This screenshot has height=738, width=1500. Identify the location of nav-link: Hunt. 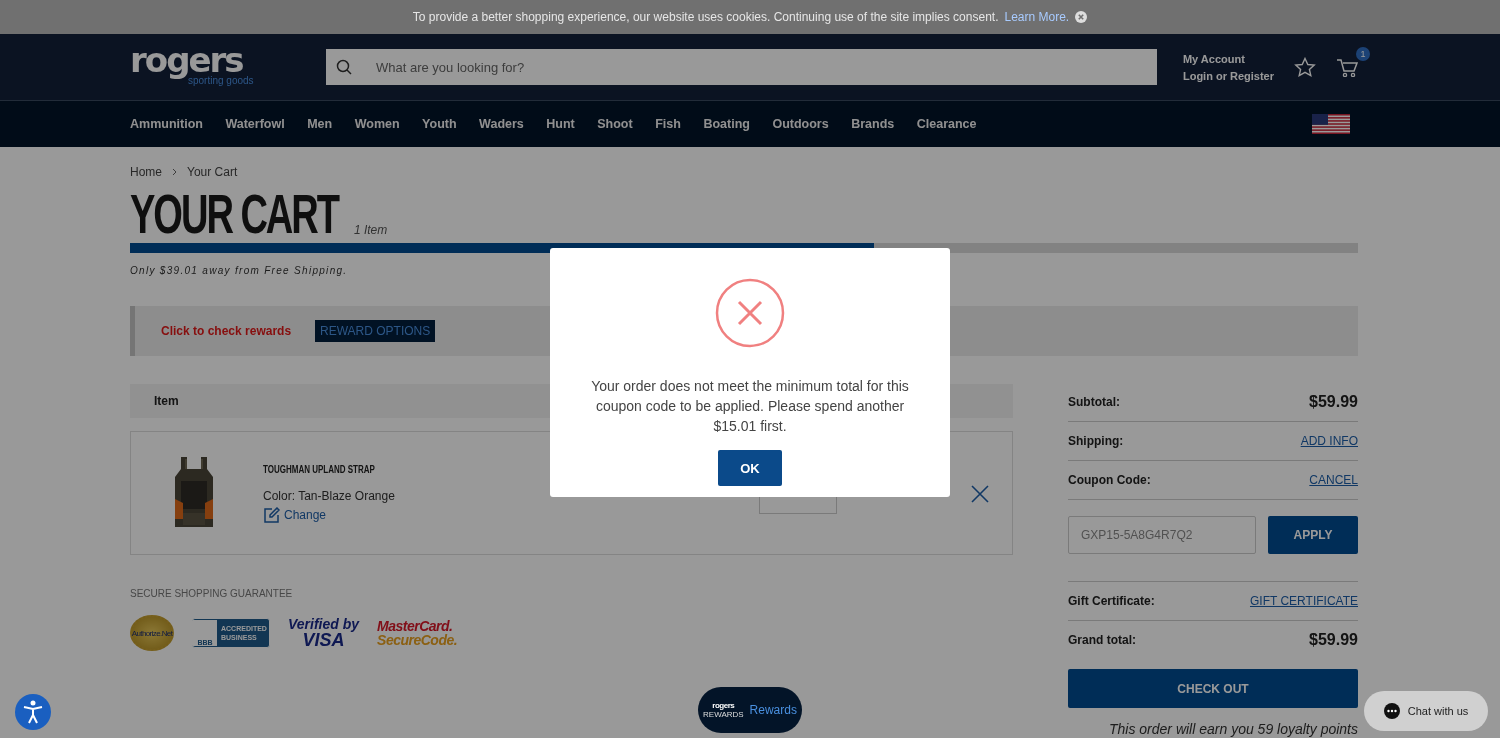
(560, 124).